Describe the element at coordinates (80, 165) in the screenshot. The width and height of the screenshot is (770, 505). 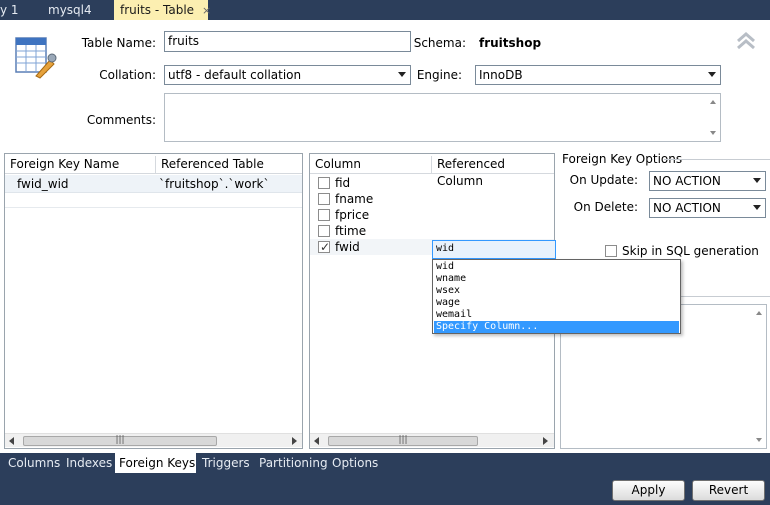
I see `column-header-fk-name: Foreign Key Name` at that location.